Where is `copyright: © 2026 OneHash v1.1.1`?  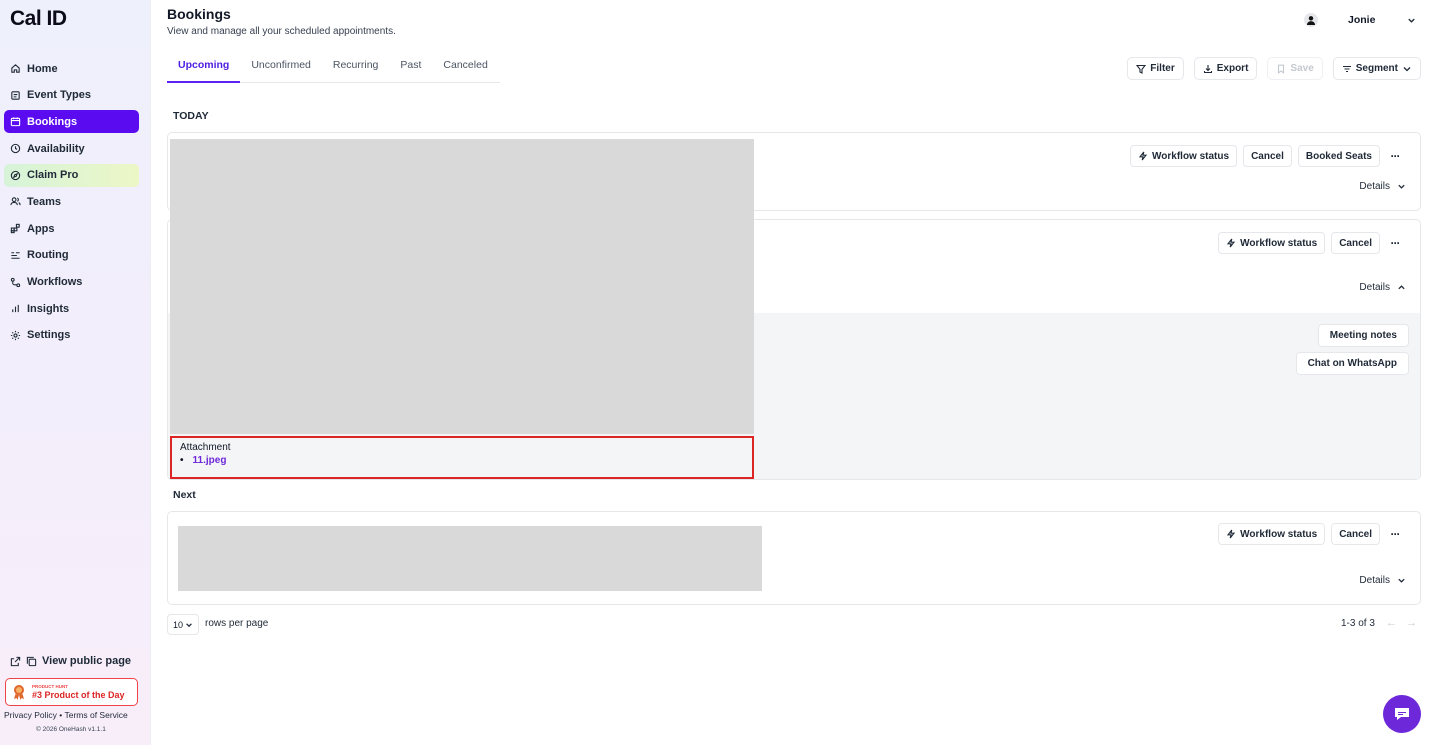 copyright: © 2026 OneHash v1.1.1 is located at coordinates (71, 729).